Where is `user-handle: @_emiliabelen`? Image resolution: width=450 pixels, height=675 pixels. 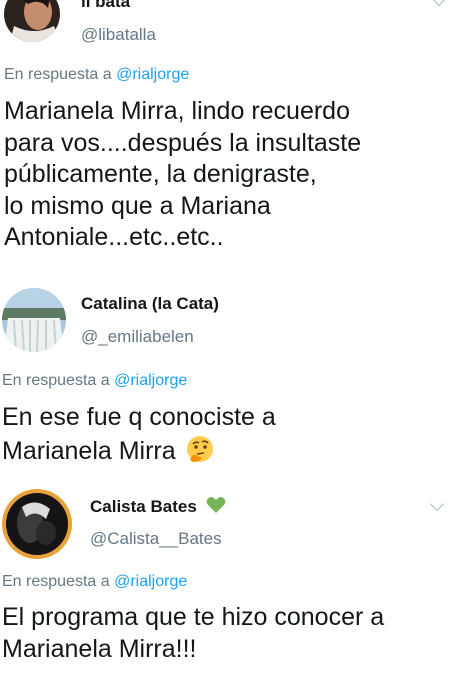 user-handle: @_emiliabelen is located at coordinates (137, 337).